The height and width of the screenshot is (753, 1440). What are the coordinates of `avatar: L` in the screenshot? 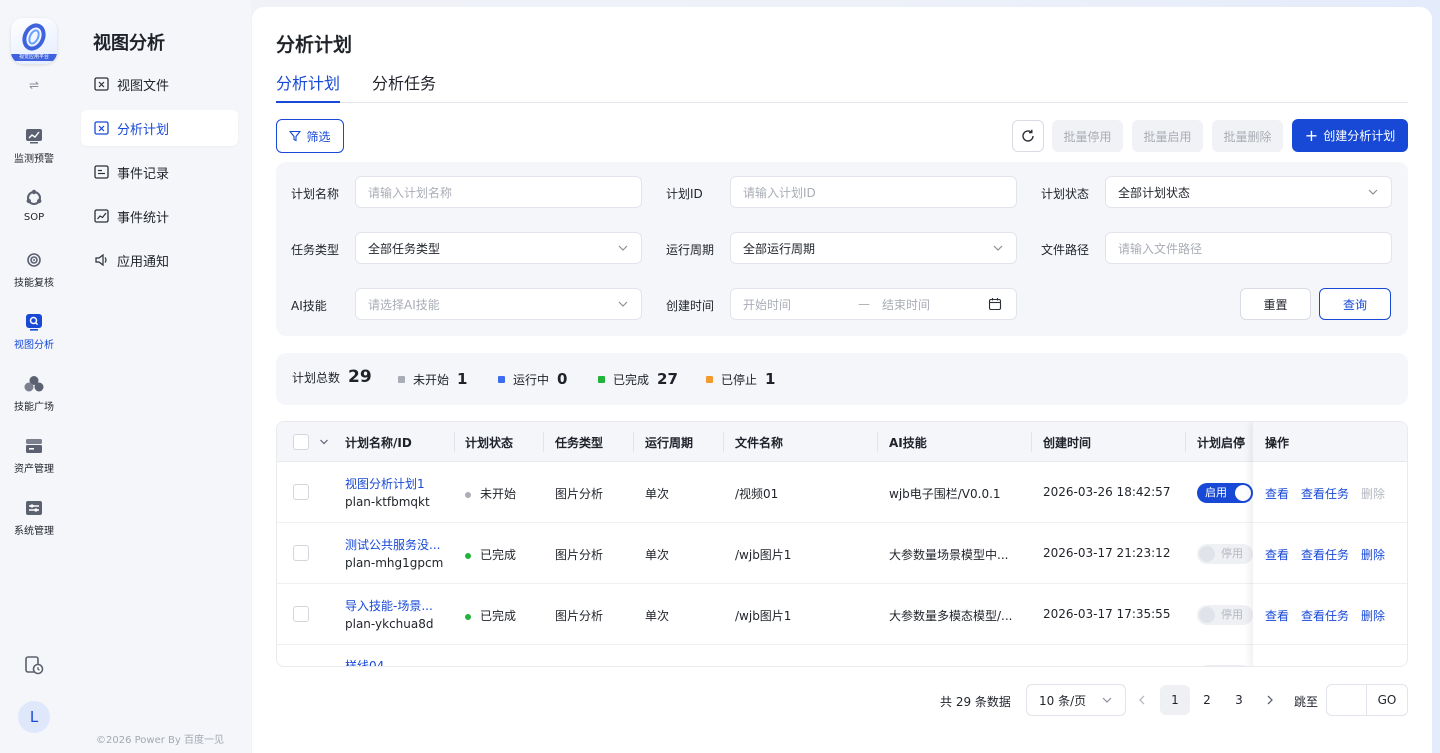 It's located at (34, 717).